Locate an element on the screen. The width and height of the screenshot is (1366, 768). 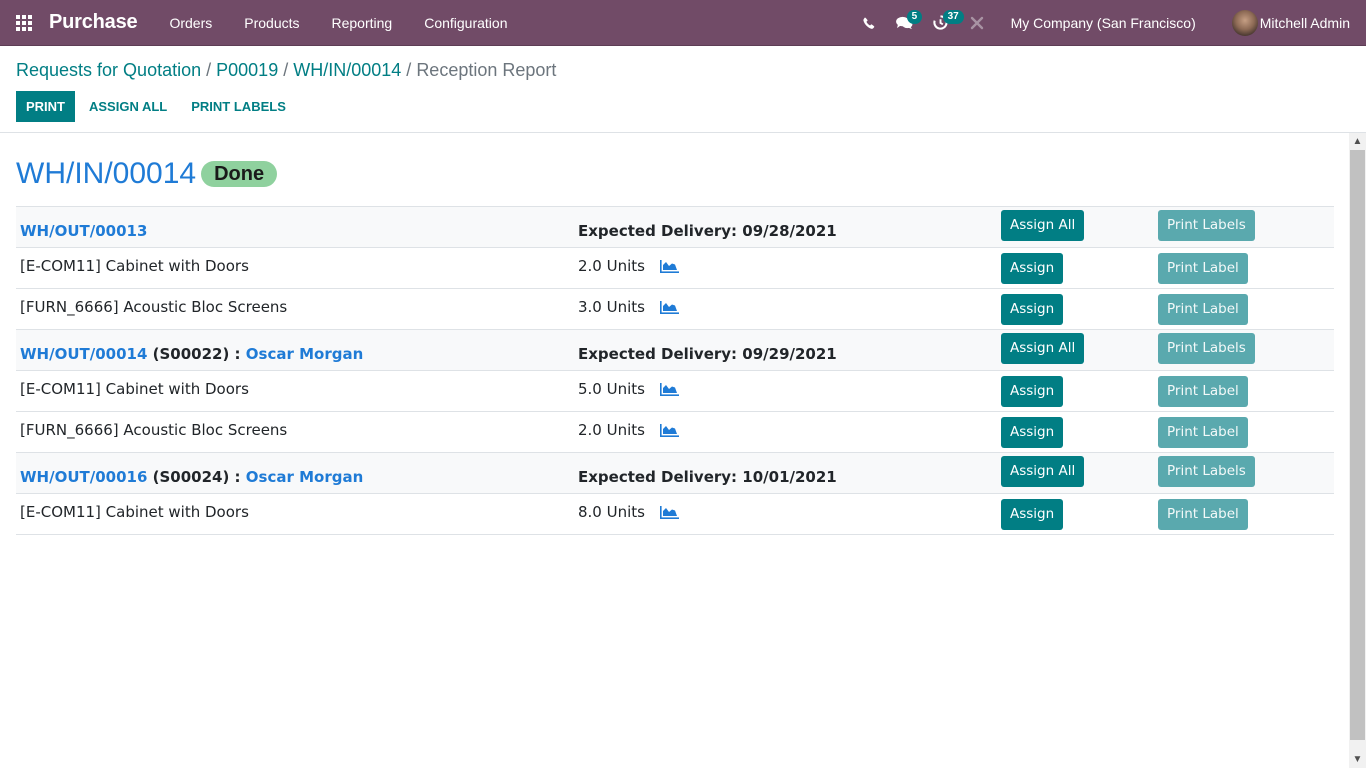
expected-delivery: Expected Delivery: 09/29/2021 is located at coordinates (785, 350).